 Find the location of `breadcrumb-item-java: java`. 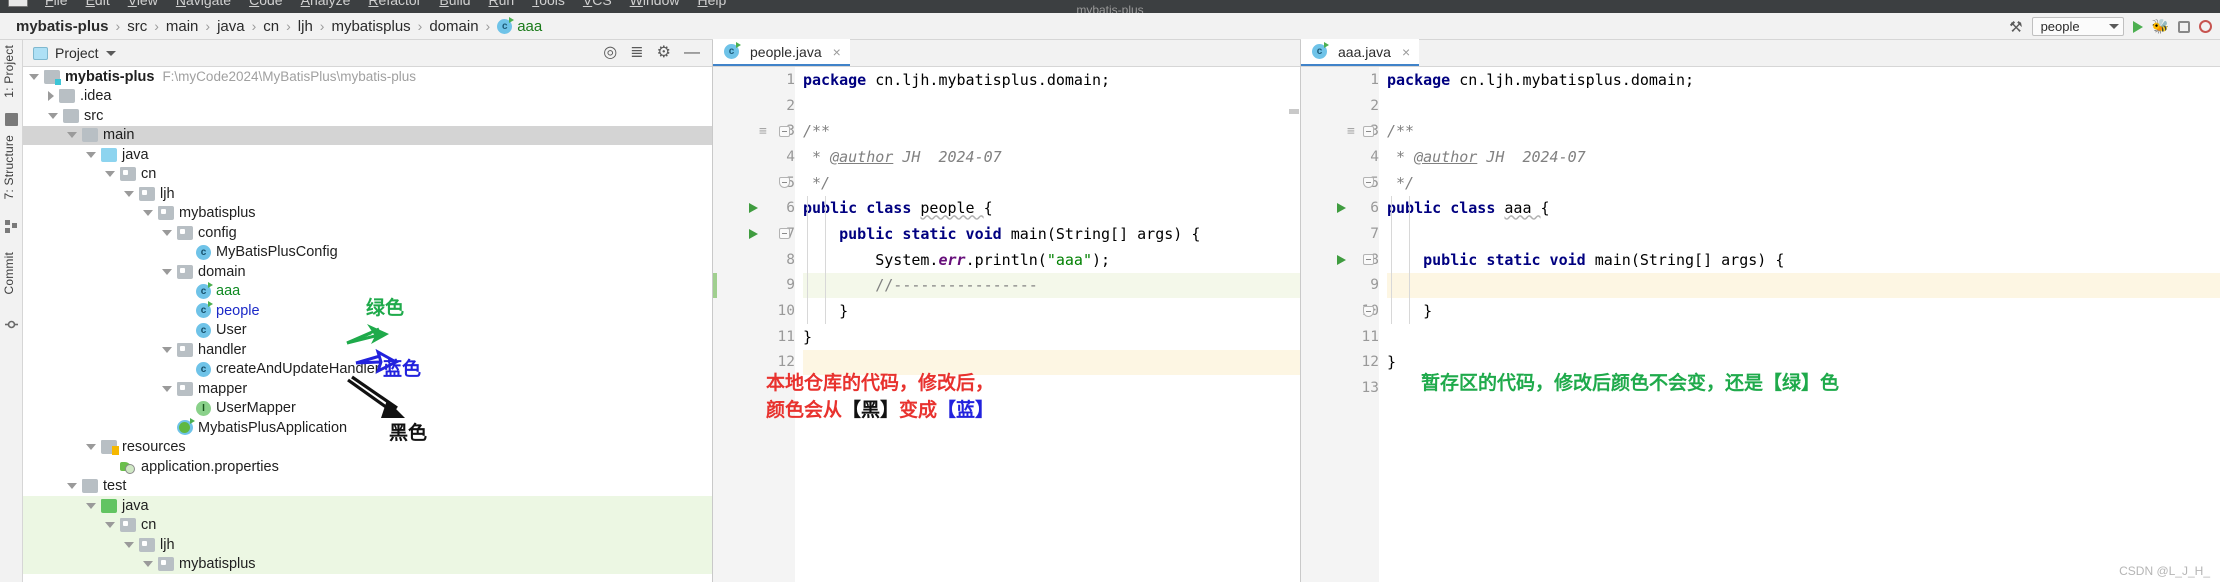

breadcrumb-item-java: java is located at coordinates (231, 26).